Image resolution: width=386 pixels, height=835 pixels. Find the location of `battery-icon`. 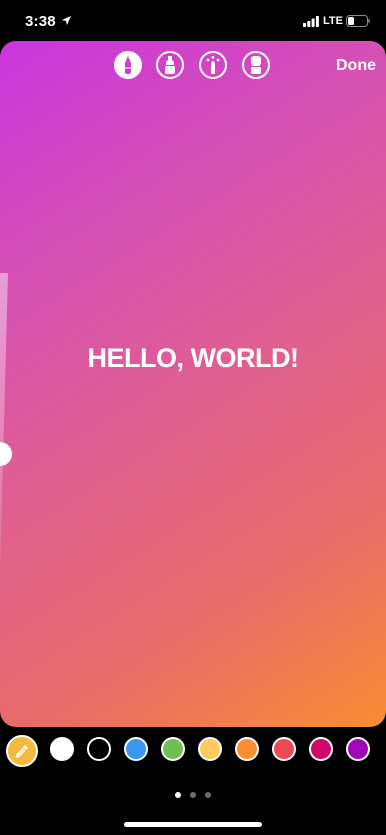

battery-icon is located at coordinates (358, 21).